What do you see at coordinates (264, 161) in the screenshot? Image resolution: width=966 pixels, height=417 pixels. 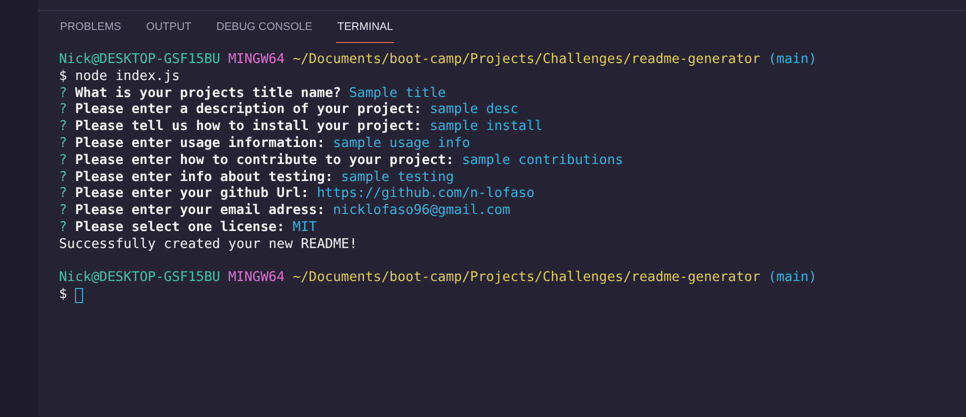 I see `question-text: Please enter how to contribute to your project:` at bounding box center [264, 161].